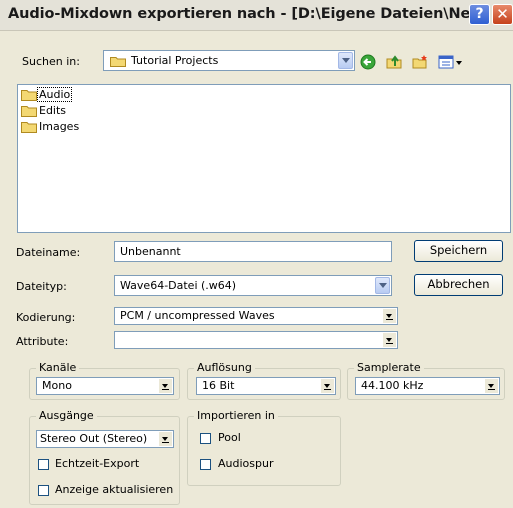 Image resolution: width=513 pixels, height=508 pixels. Describe the element at coordinates (253, 251) in the screenshot. I see `filename-input: Unbenannt` at that location.